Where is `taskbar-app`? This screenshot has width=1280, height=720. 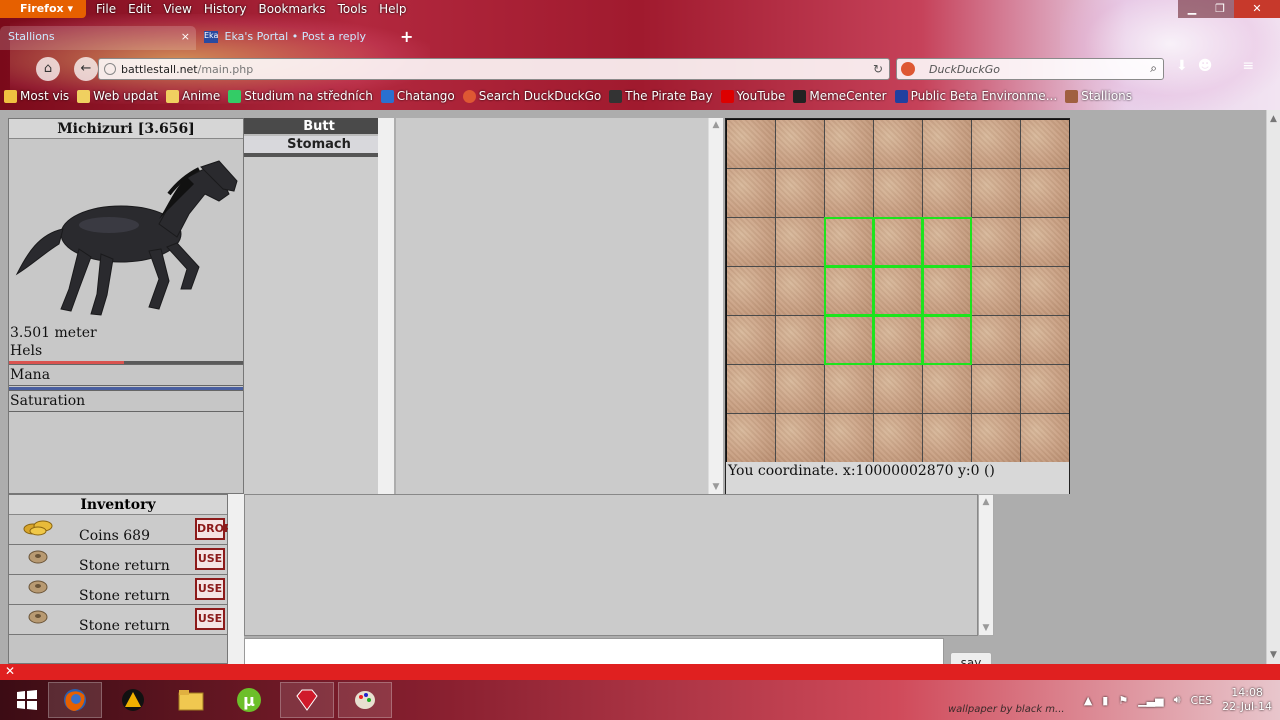 taskbar-app is located at coordinates (133, 700).